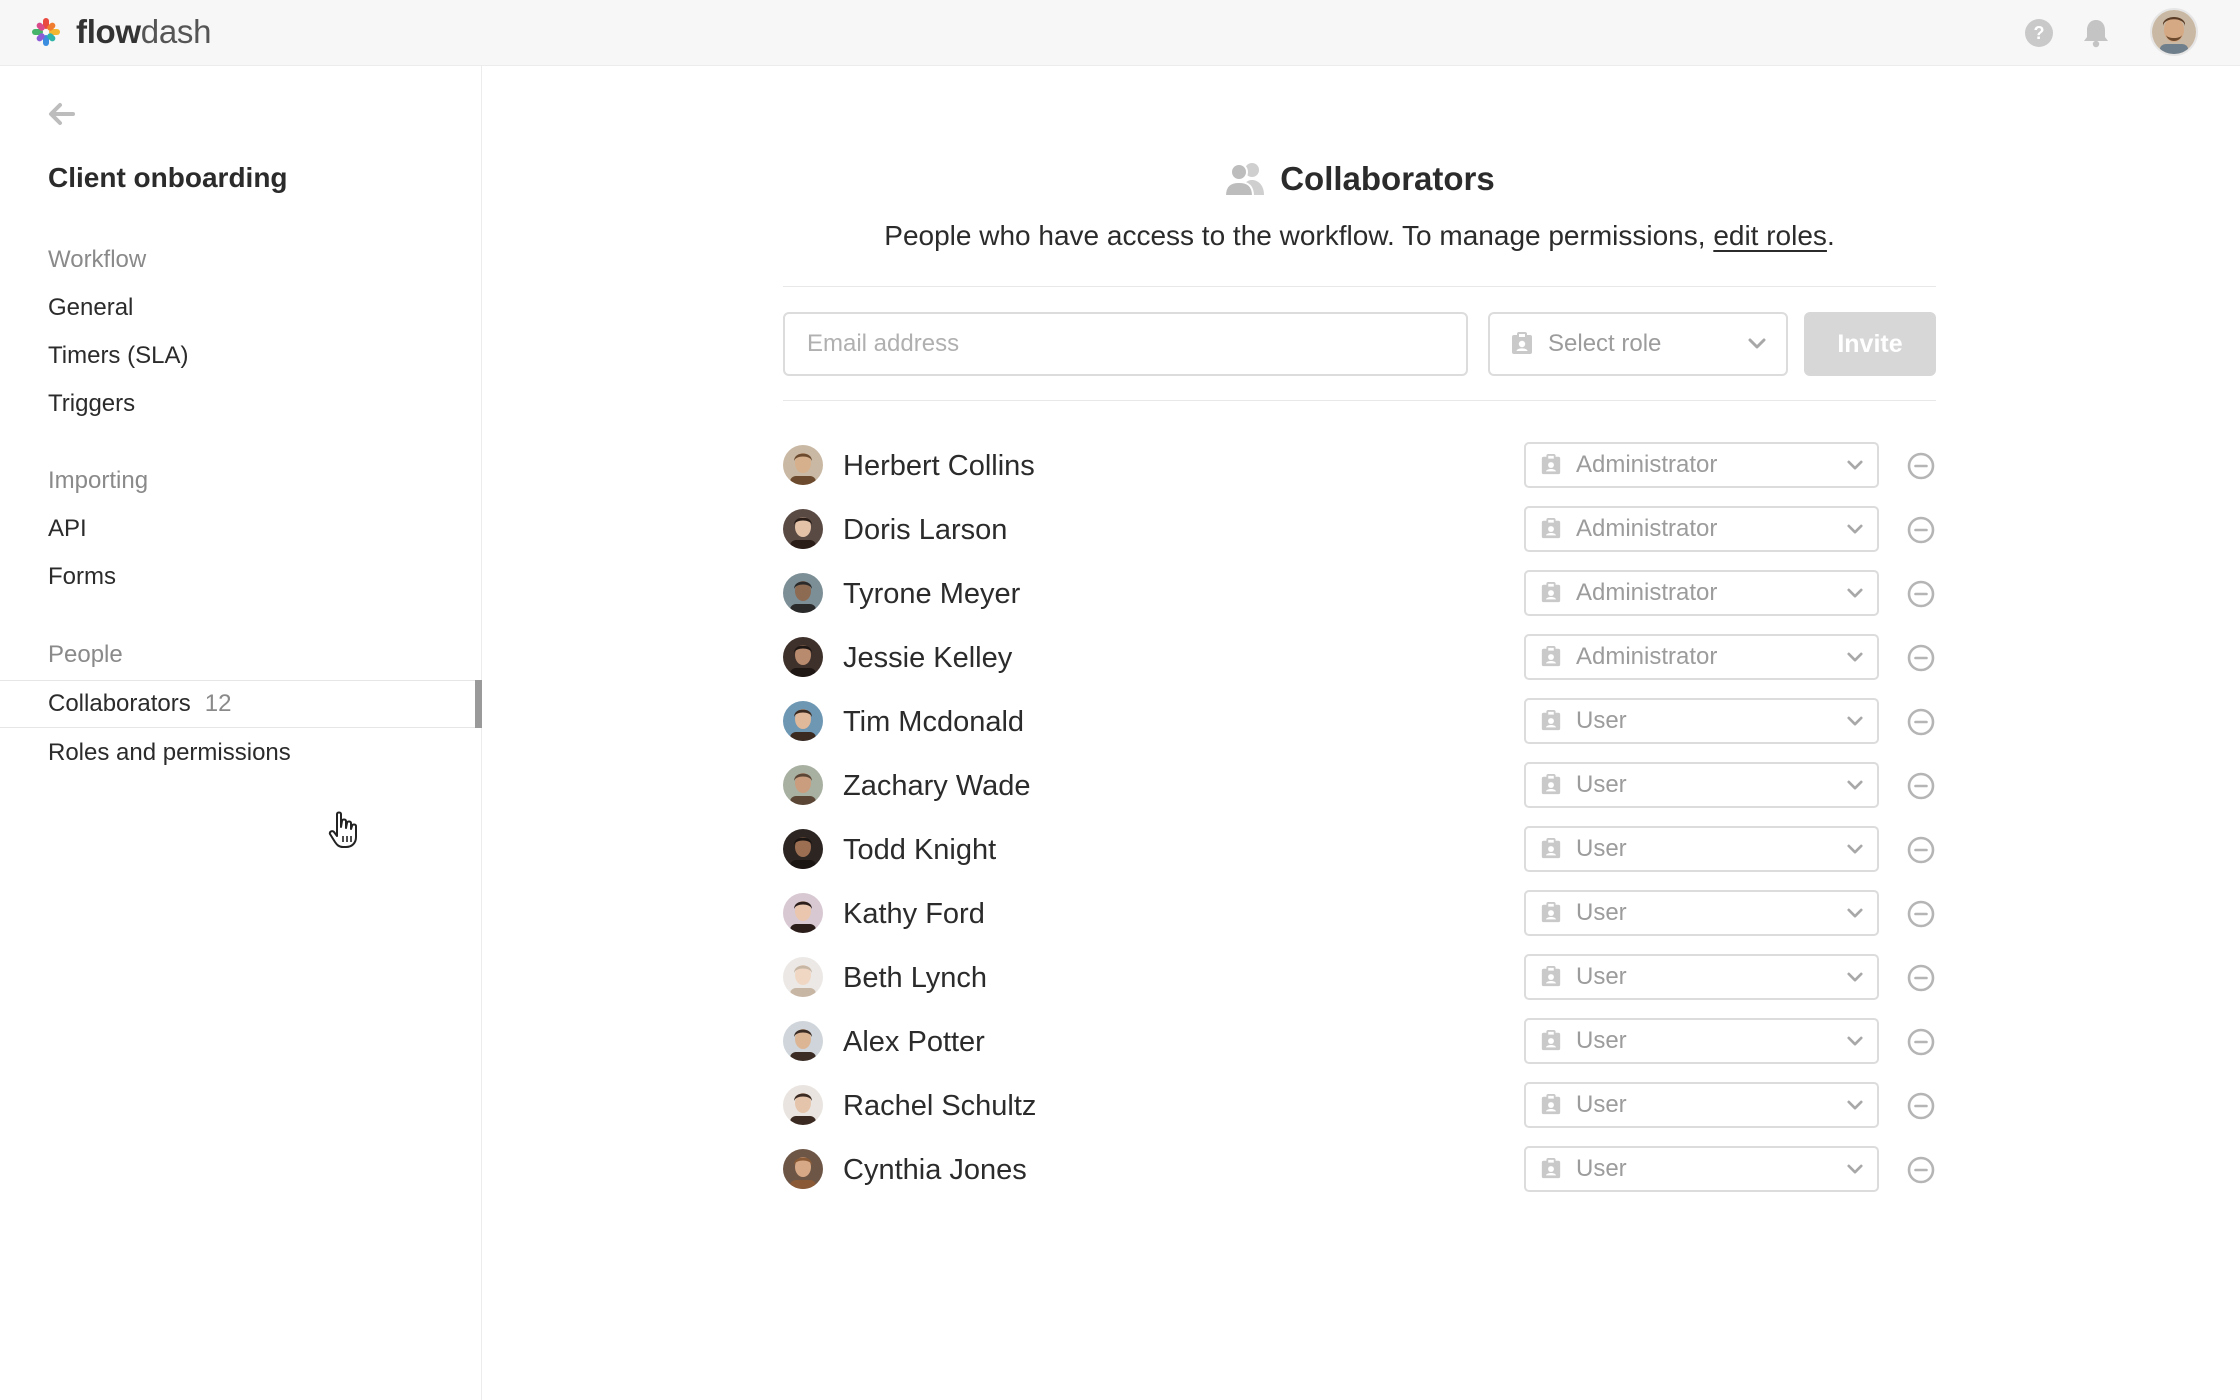 This screenshot has width=2240, height=1400. I want to click on back-button, so click(62, 114).